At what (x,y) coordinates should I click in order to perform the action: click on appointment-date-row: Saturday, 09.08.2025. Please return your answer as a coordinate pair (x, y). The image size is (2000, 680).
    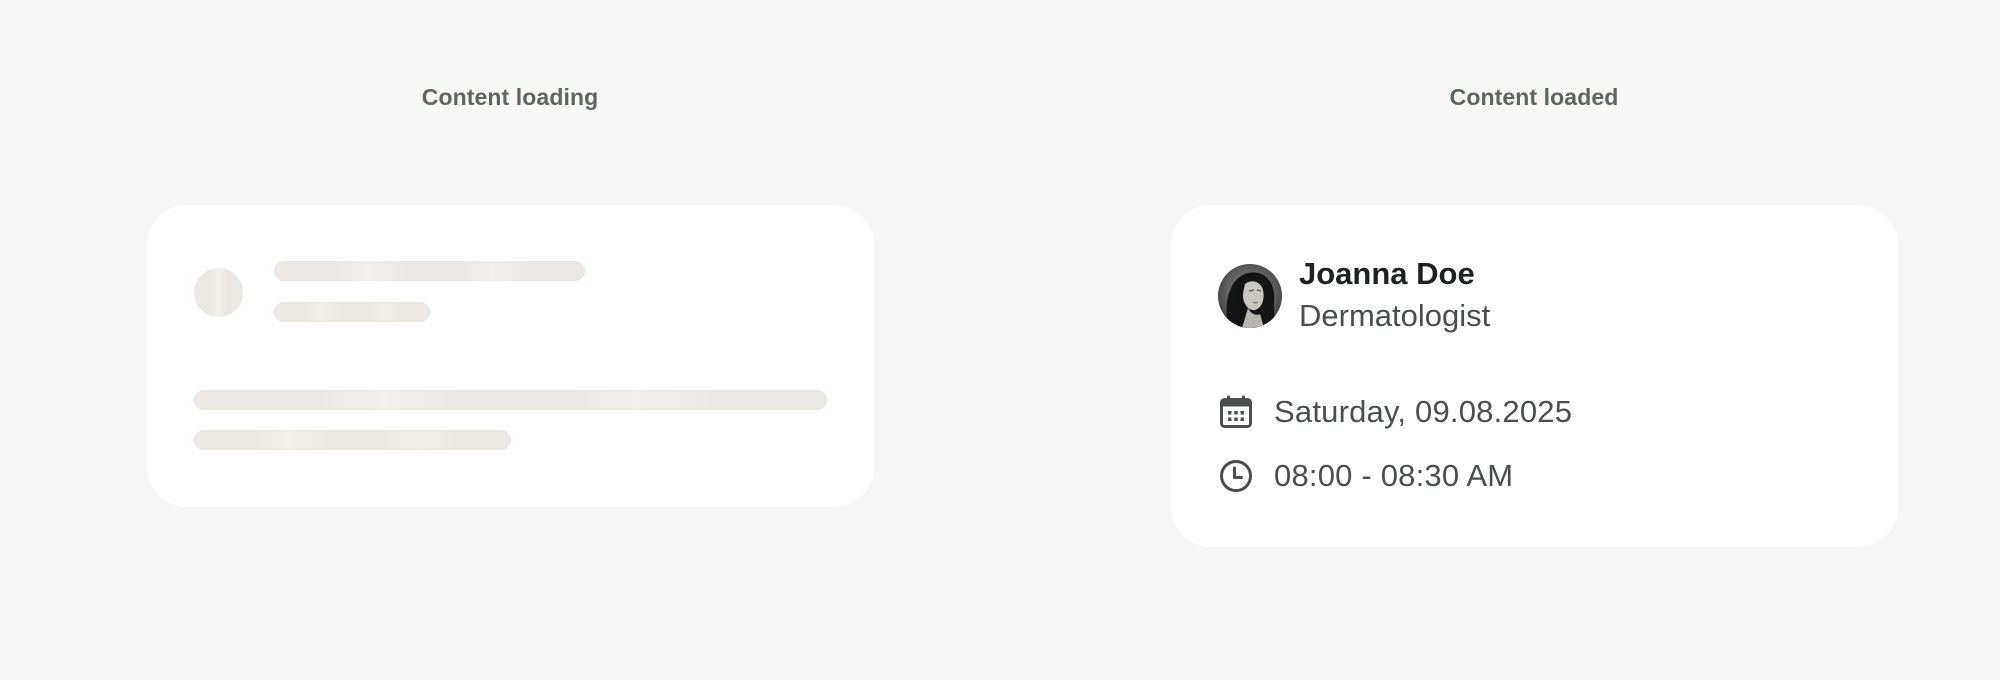
    Looking at the image, I should click on (1395, 412).